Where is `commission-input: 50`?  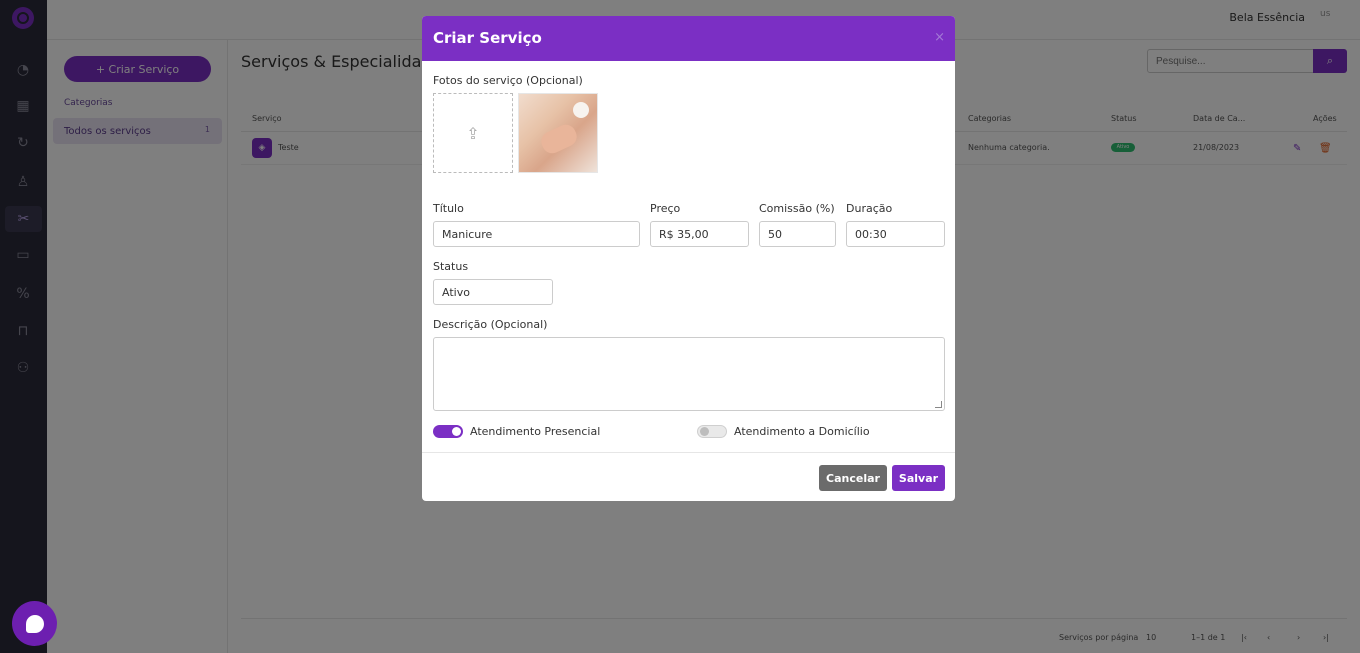 commission-input: 50 is located at coordinates (797, 234).